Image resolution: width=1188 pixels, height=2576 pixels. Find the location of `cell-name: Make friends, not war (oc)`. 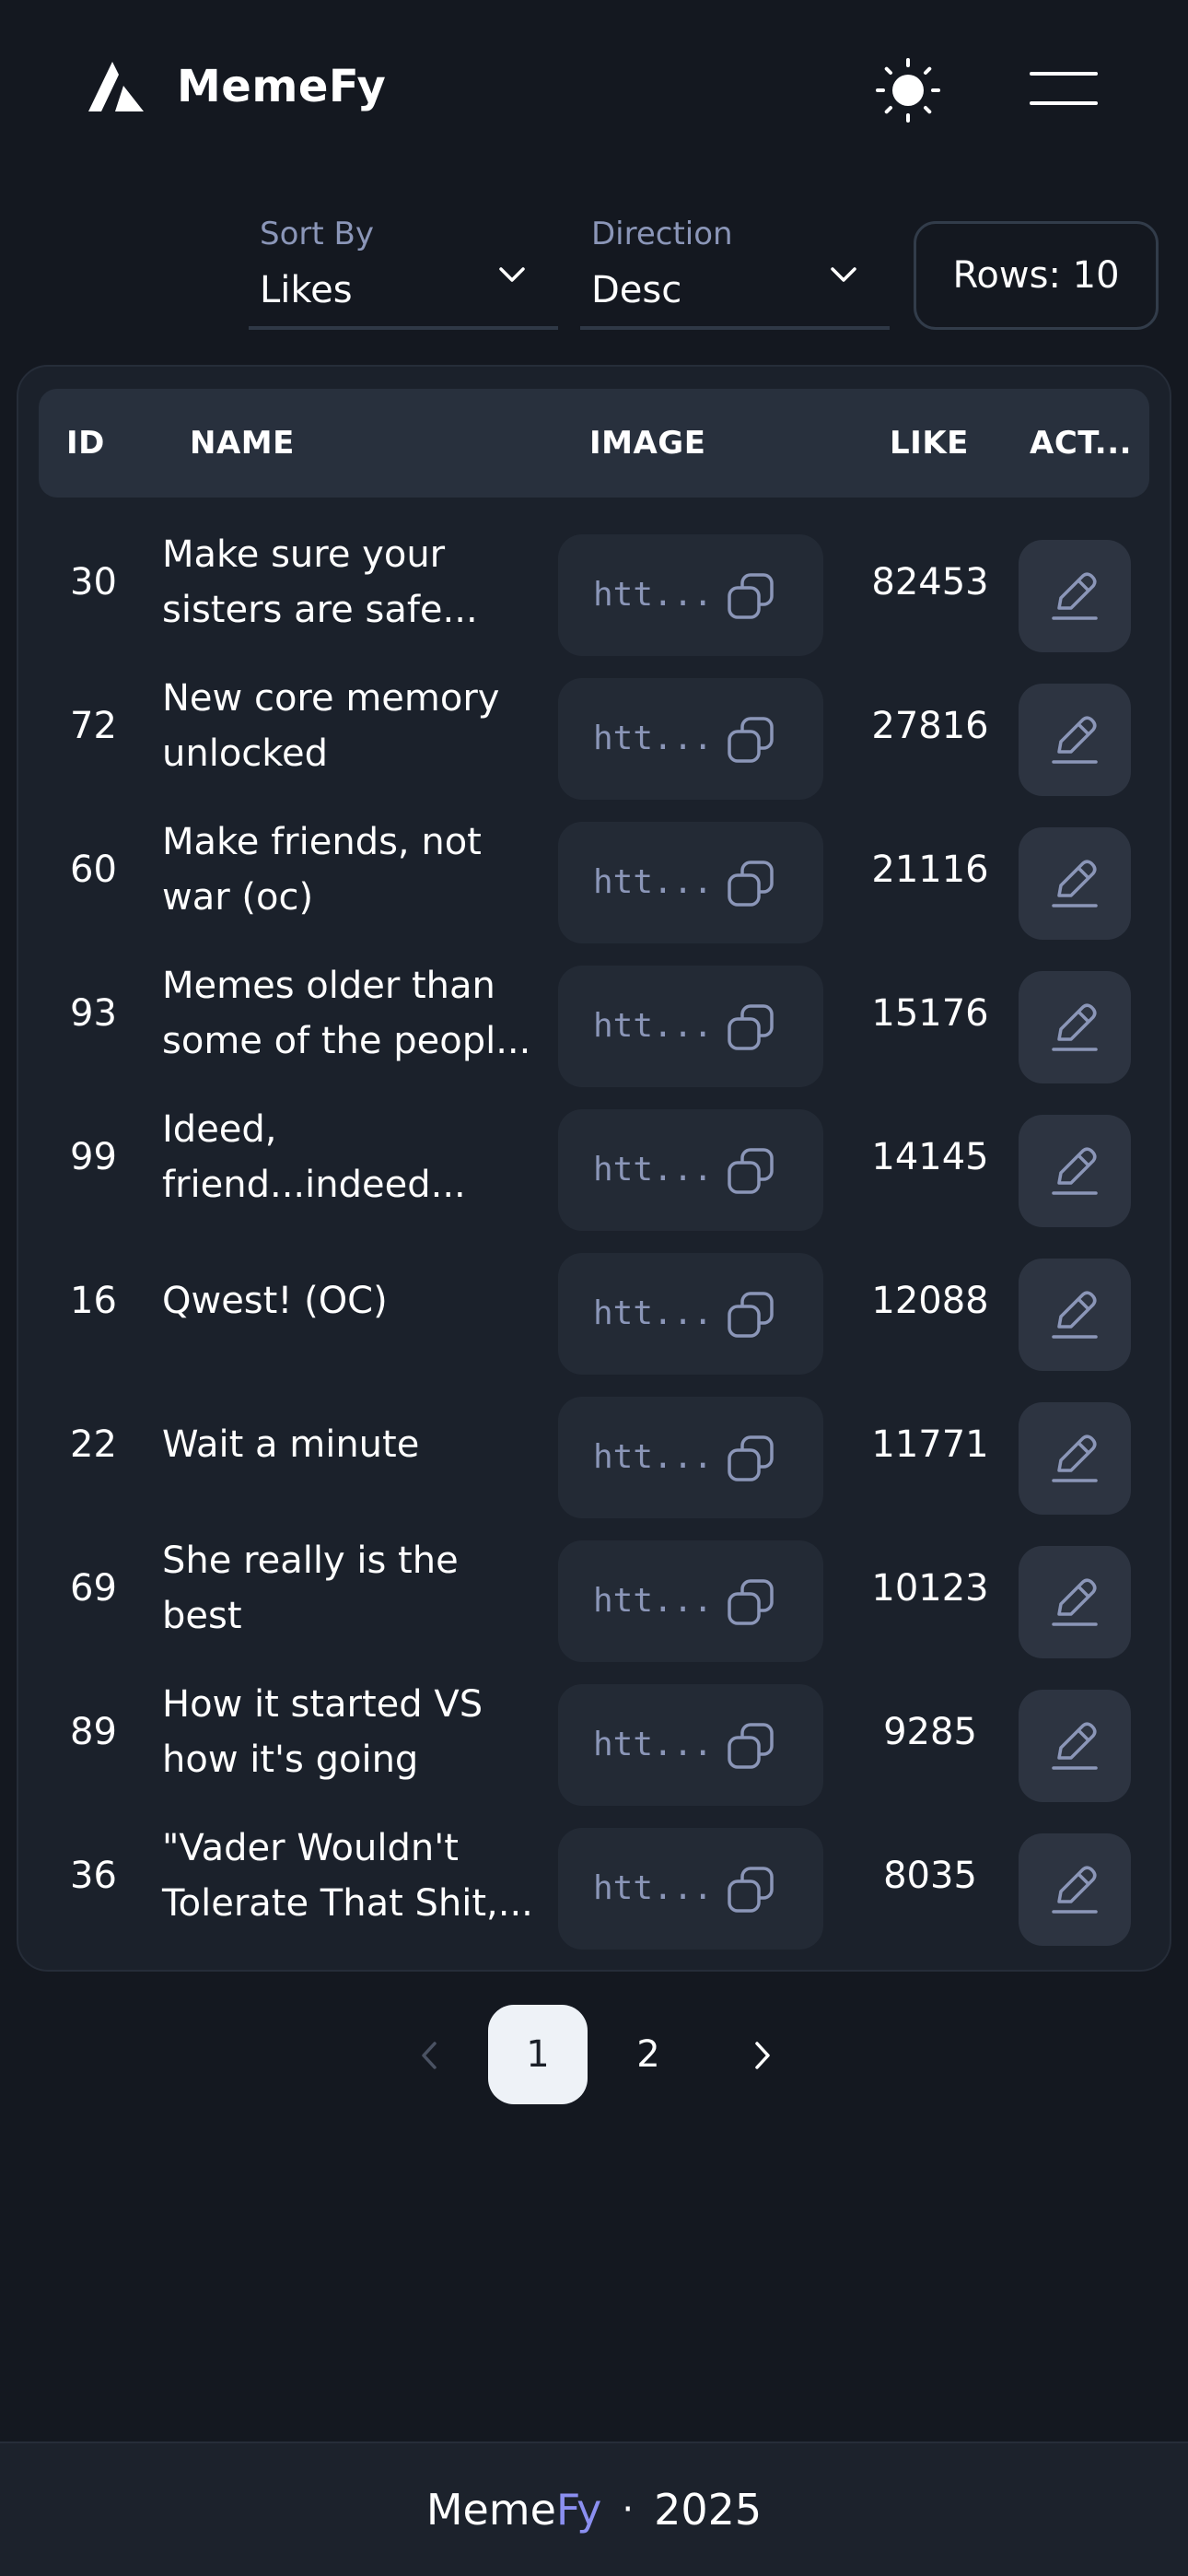

cell-name: Make friends, not war (oc) is located at coordinates (351, 870).